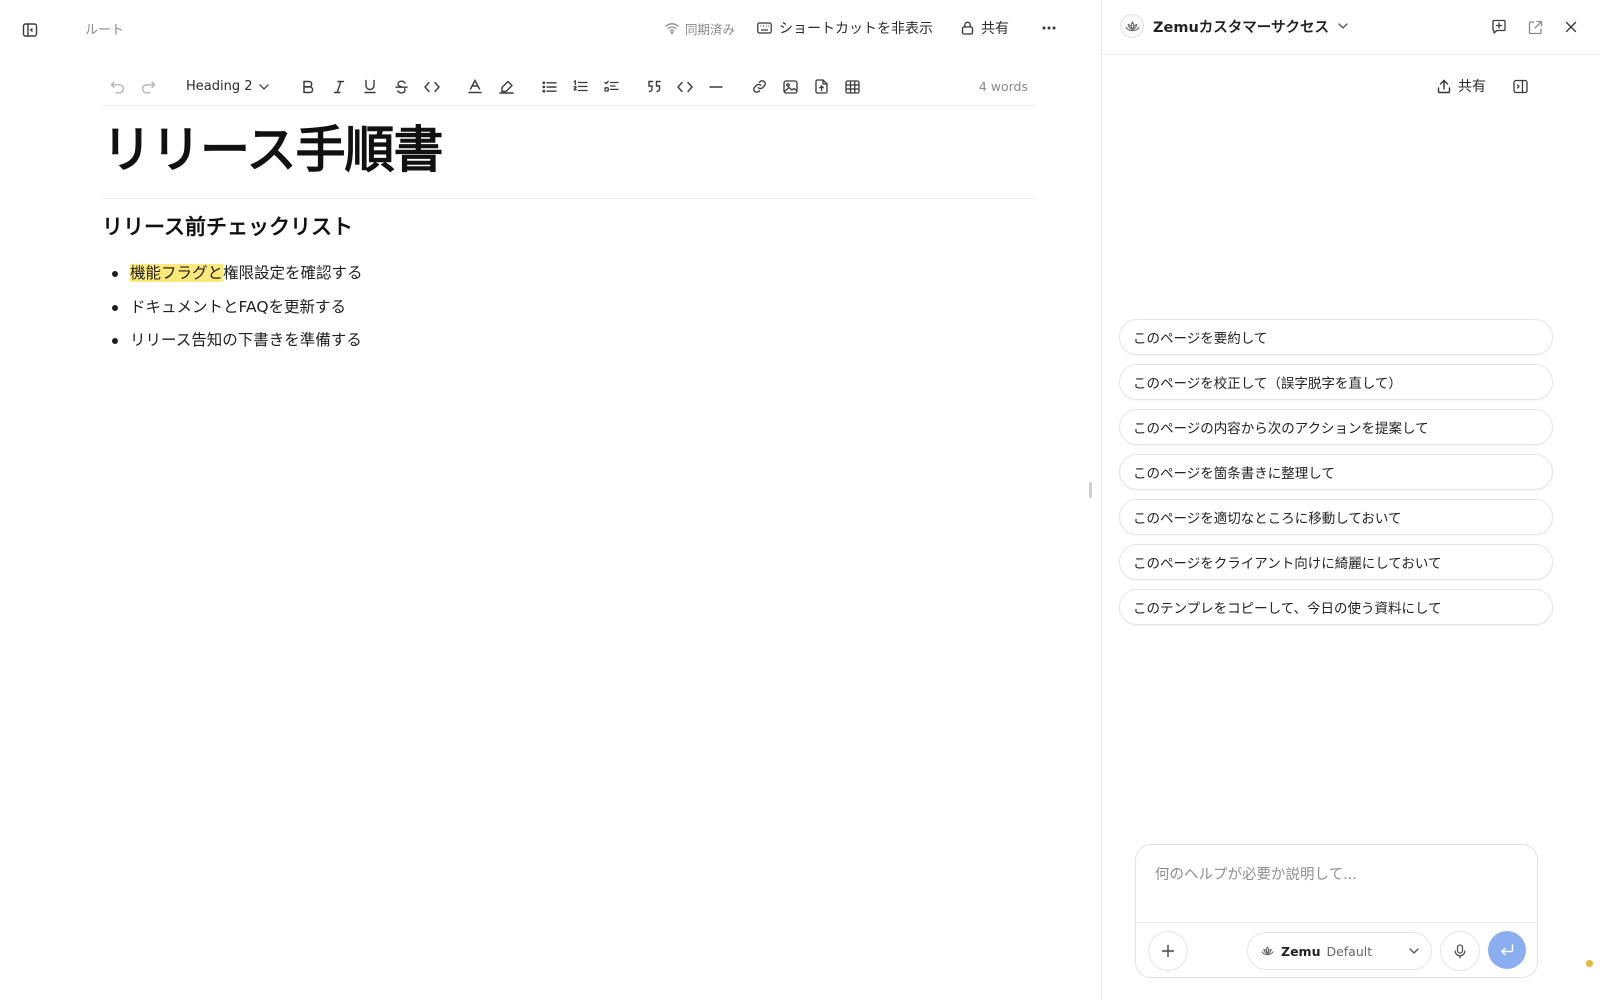 The width and height of the screenshot is (1600, 1000). I want to click on sync-status: 同期済み, so click(700, 28).